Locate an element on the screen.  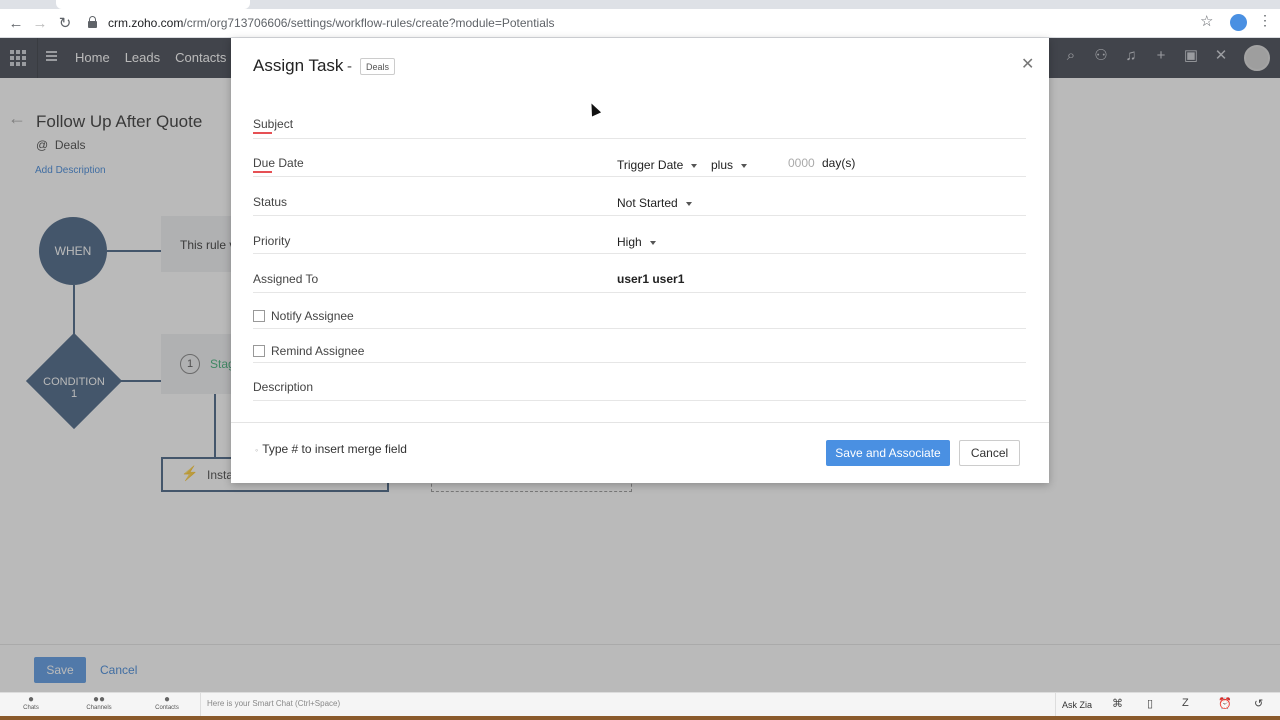
alarm-icon: ⏰ is located at coordinates (1225, 703).